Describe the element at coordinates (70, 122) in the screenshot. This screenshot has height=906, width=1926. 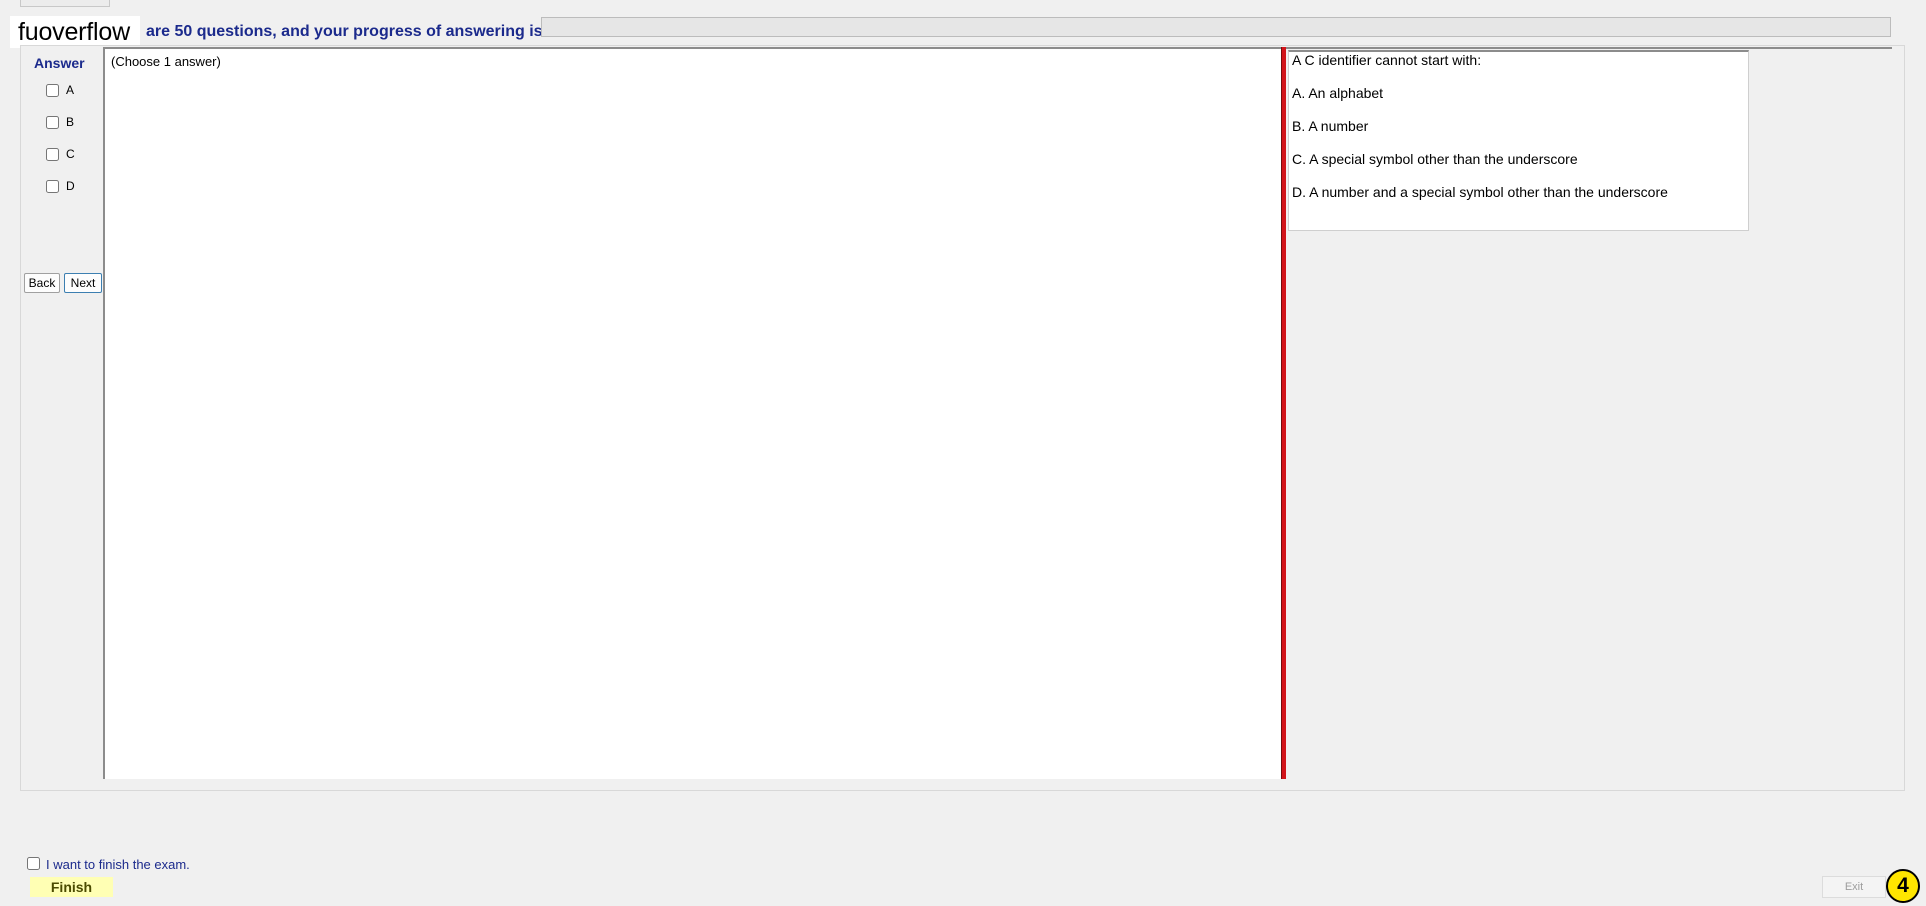
I see `answer-label-b: B` at that location.